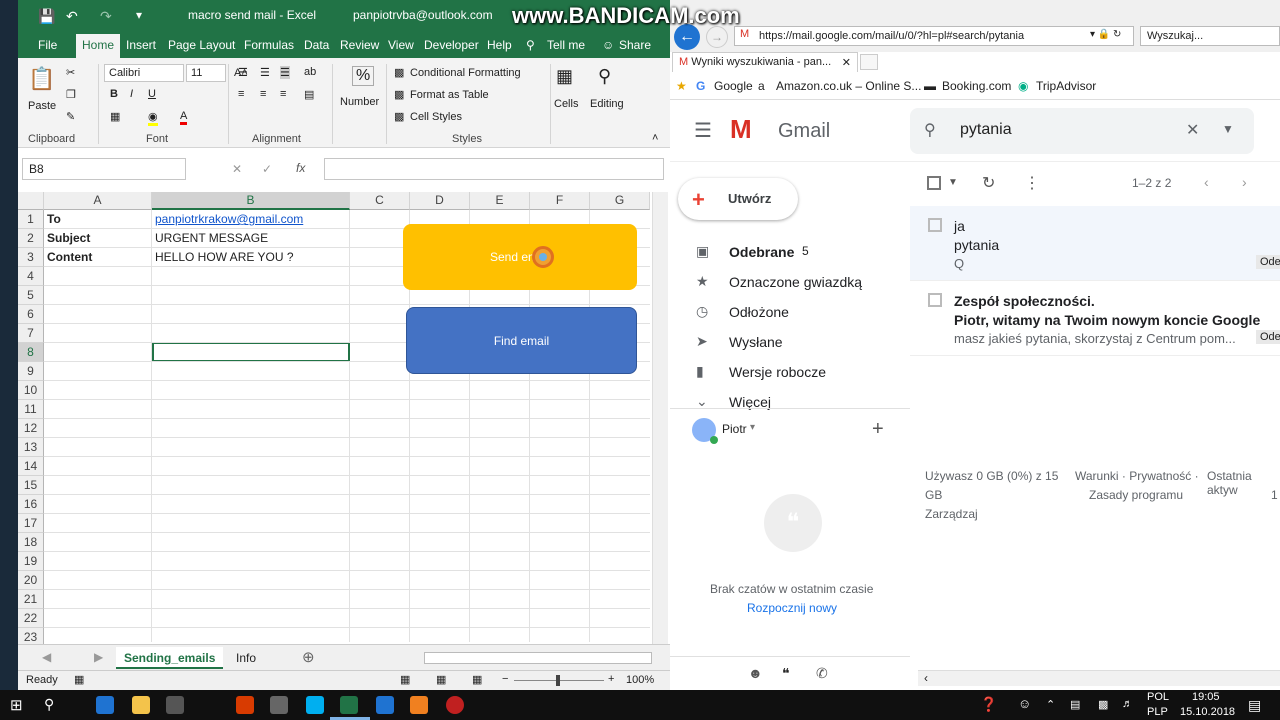  I want to click on office-icon, so click(245, 705).